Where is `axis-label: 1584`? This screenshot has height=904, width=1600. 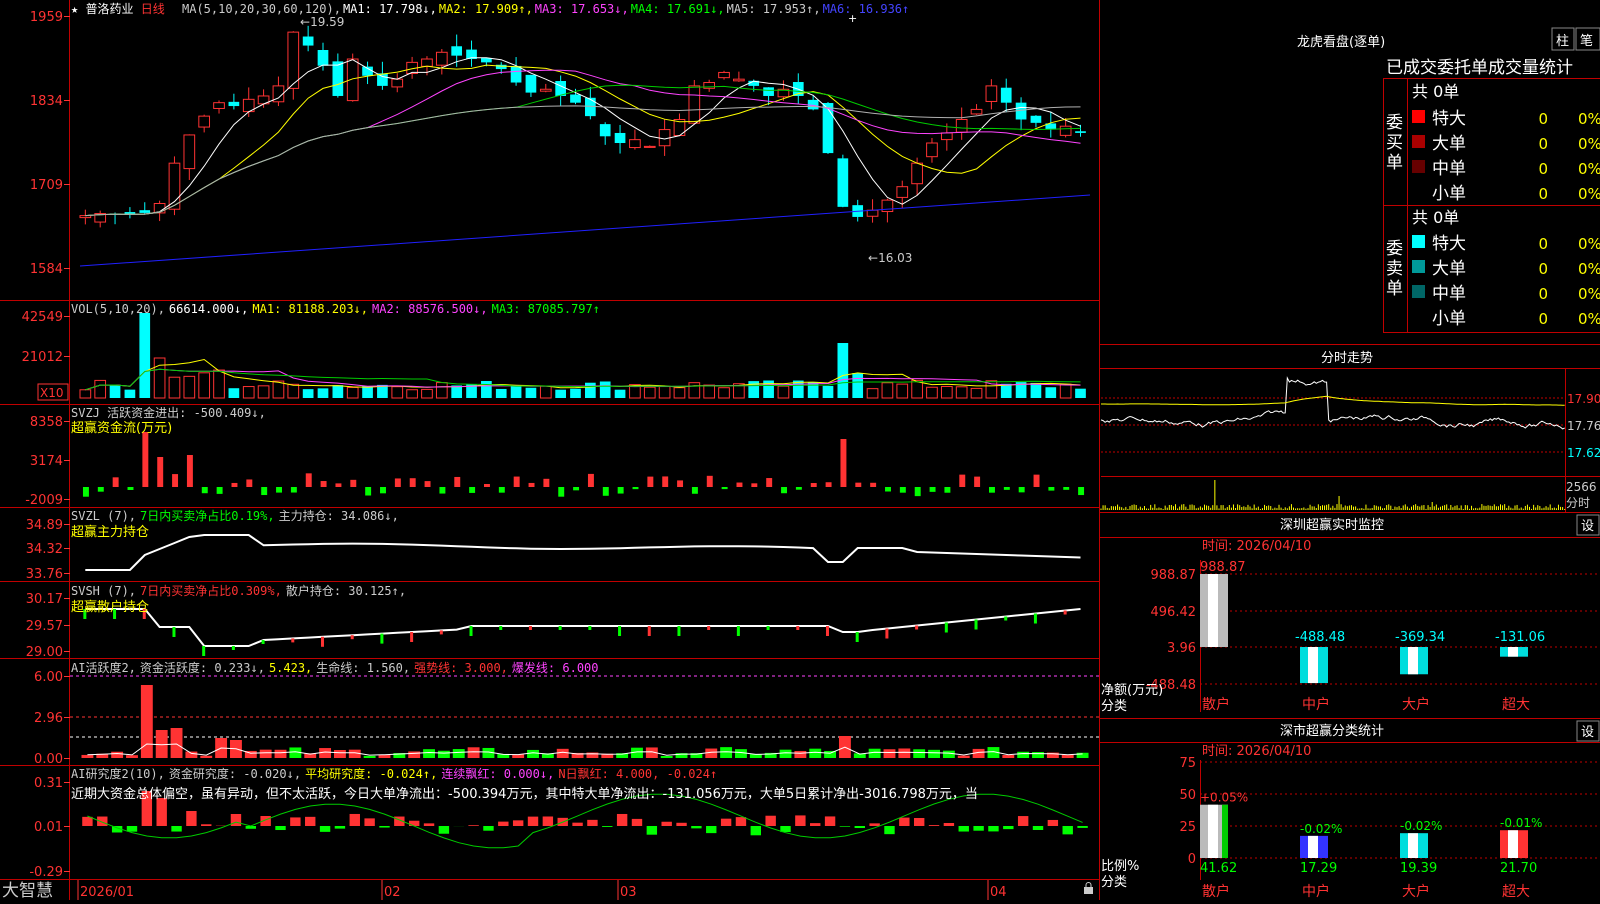 axis-label: 1584 is located at coordinates (46, 269).